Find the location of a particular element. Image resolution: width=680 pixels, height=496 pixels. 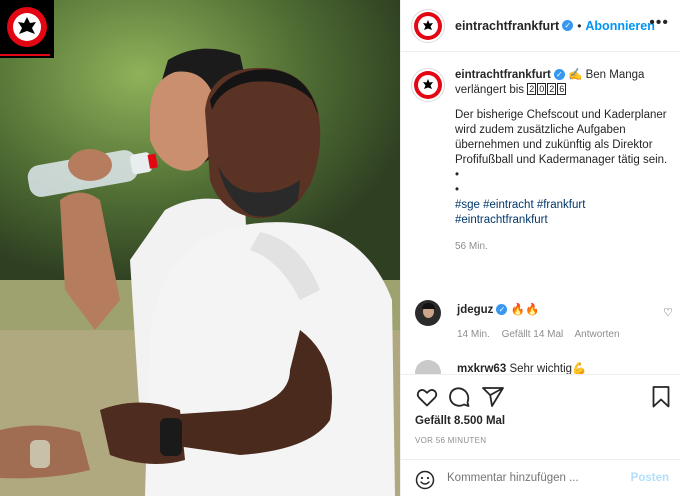

post-actions: Gefällt 8.500 Mal VOR 56 MINUTEN Posten is located at coordinates (540, 435).